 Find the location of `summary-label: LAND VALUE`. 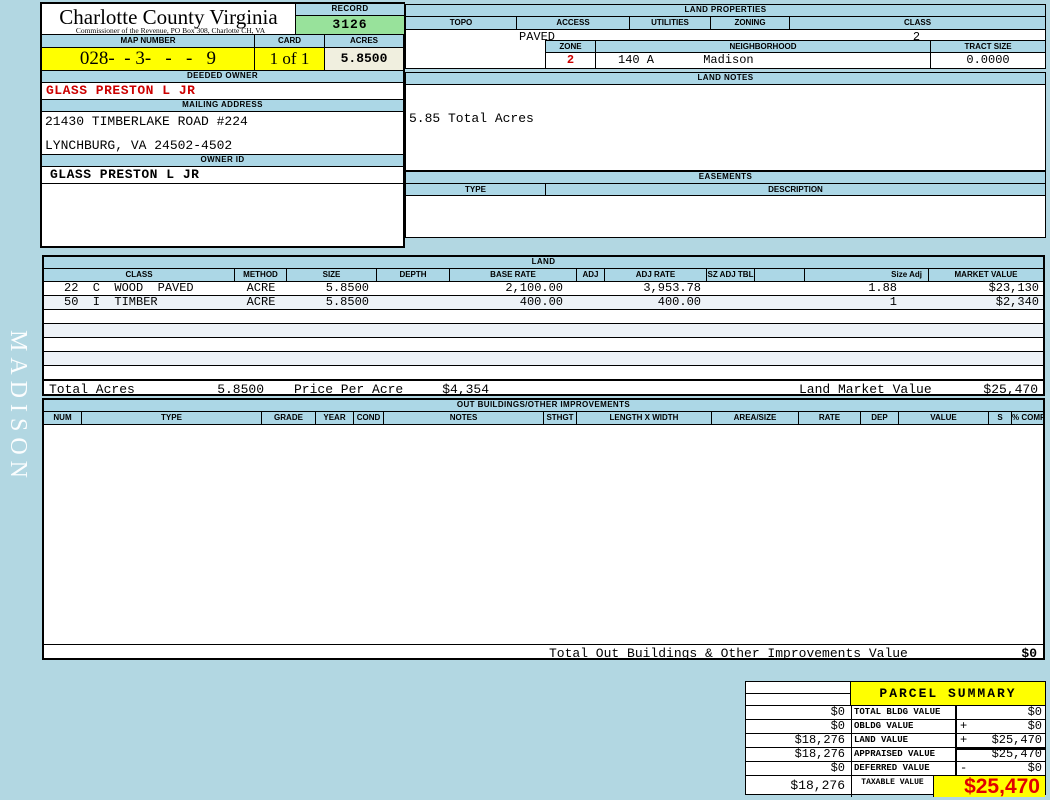

summary-label: LAND VALUE is located at coordinates (903, 740).